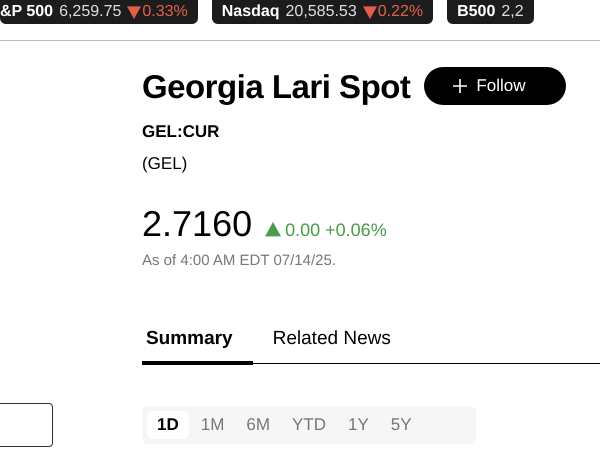  Describe the element at coordinates (181, 132) in the screenshot. I see `ticker-symbol: GEL:CUR` at that location.